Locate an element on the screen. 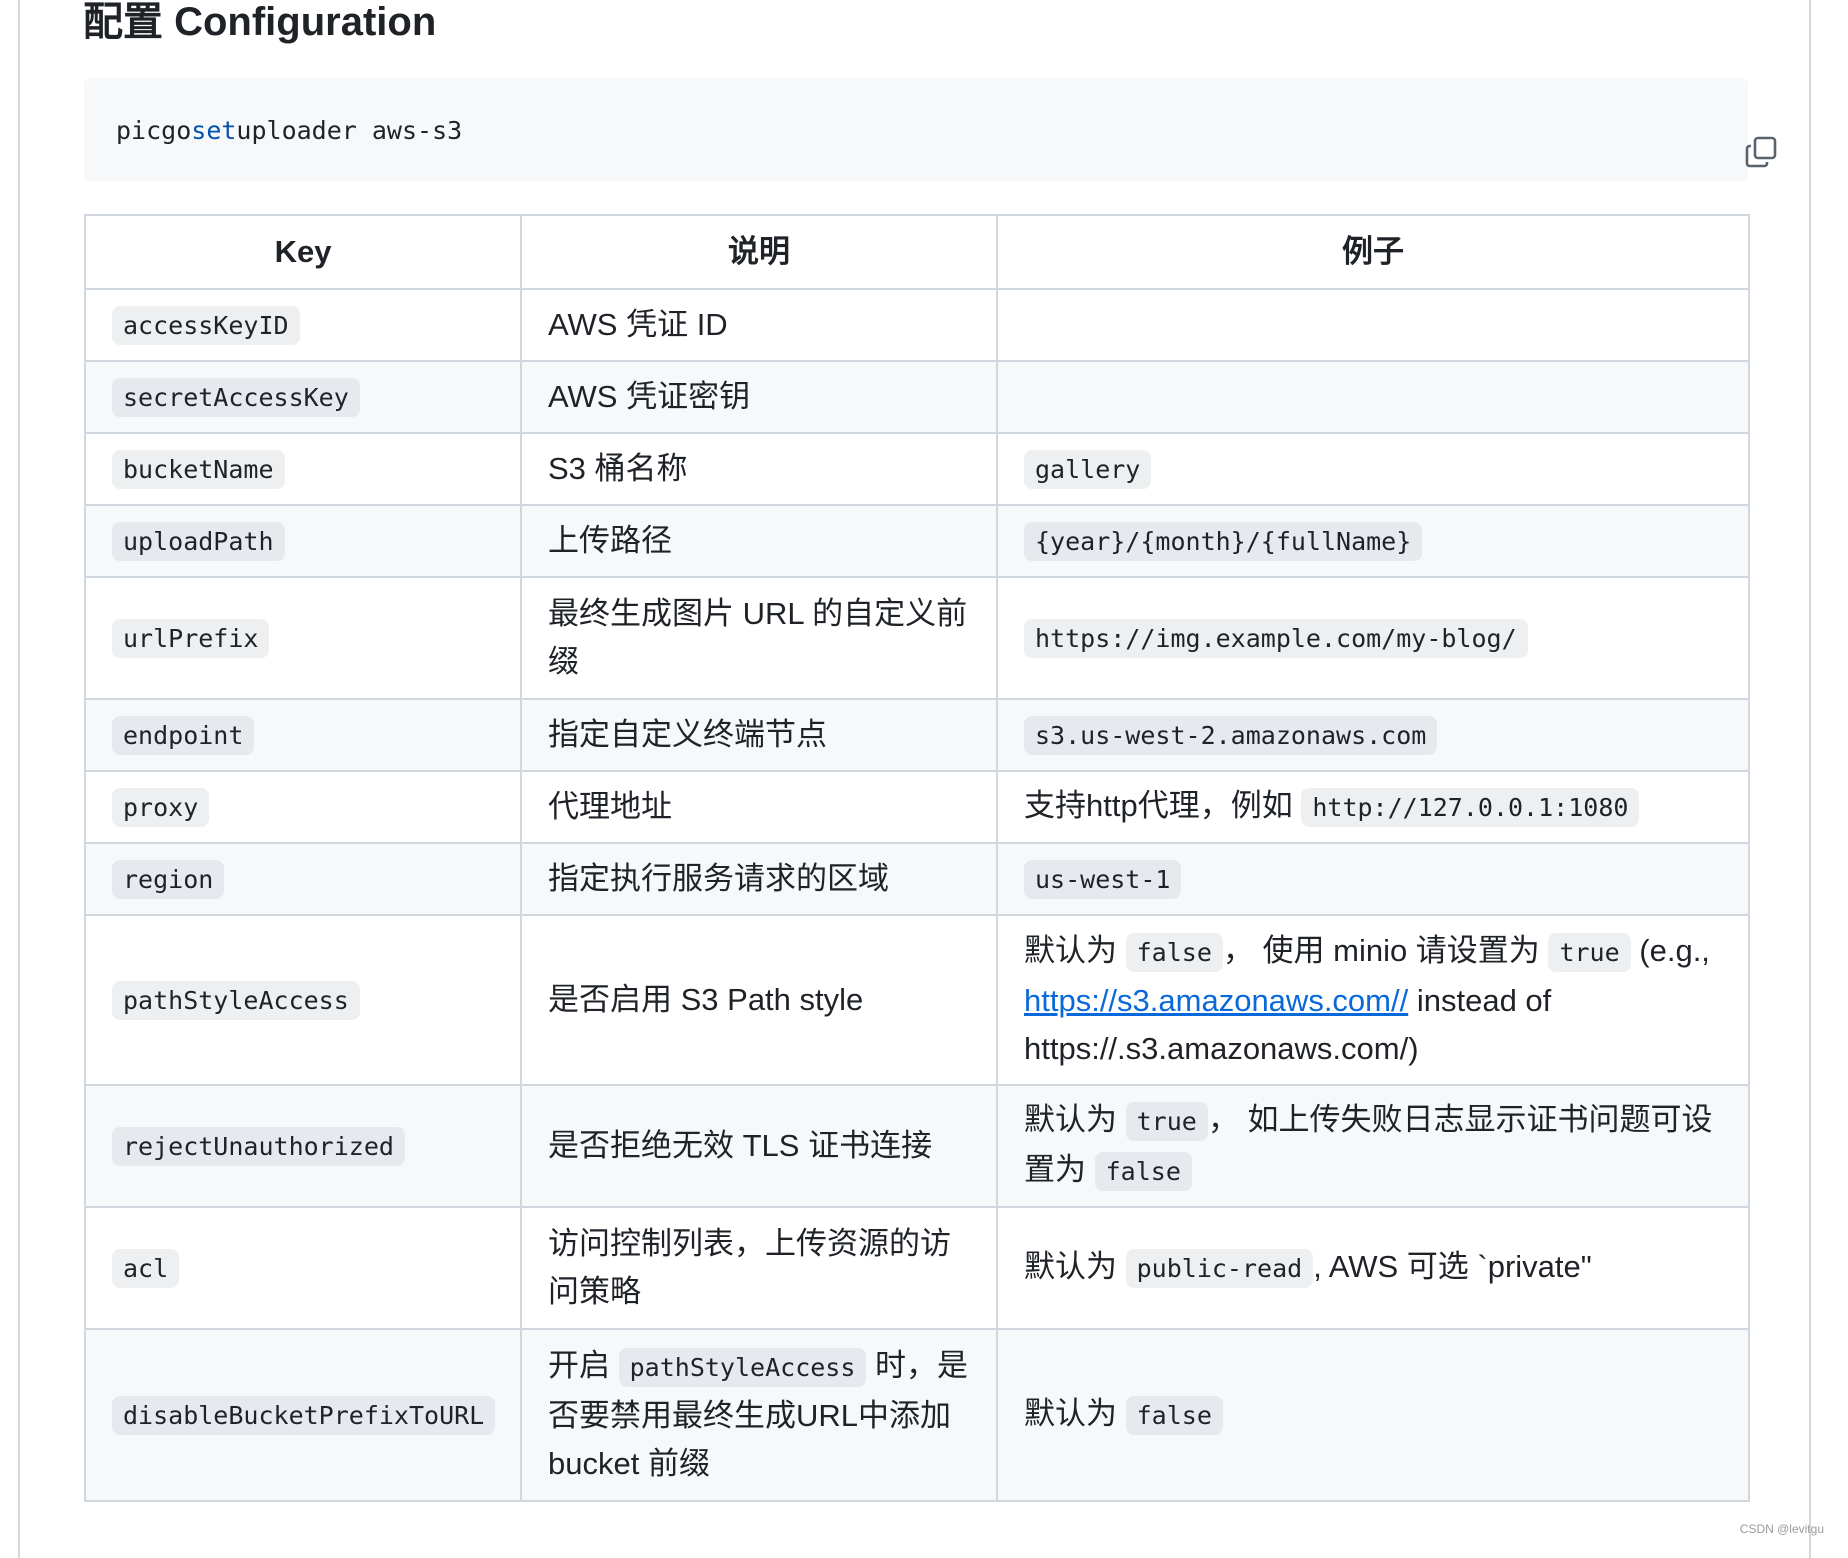 Image resolution: width=1848 pixels, height=1558 pixels. description-cell: 访问控制列表，上传资源的访问策略 is located at coordinates (759, 1268).